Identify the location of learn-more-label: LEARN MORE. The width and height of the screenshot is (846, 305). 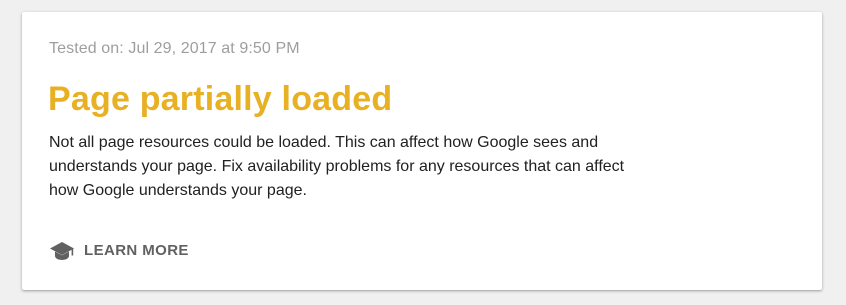
(136, 250).